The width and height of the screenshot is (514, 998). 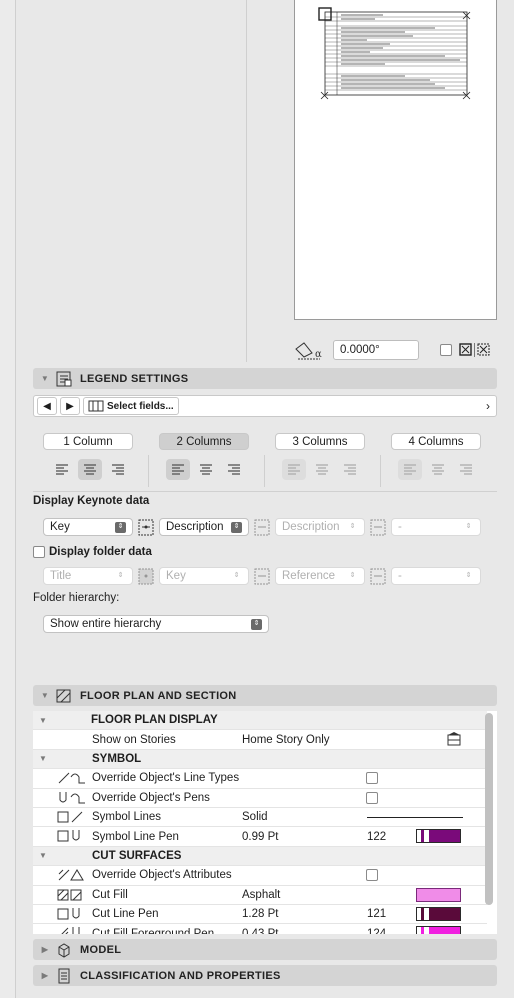 I want to click on pen-number: 121, so click(x=376, y=914).